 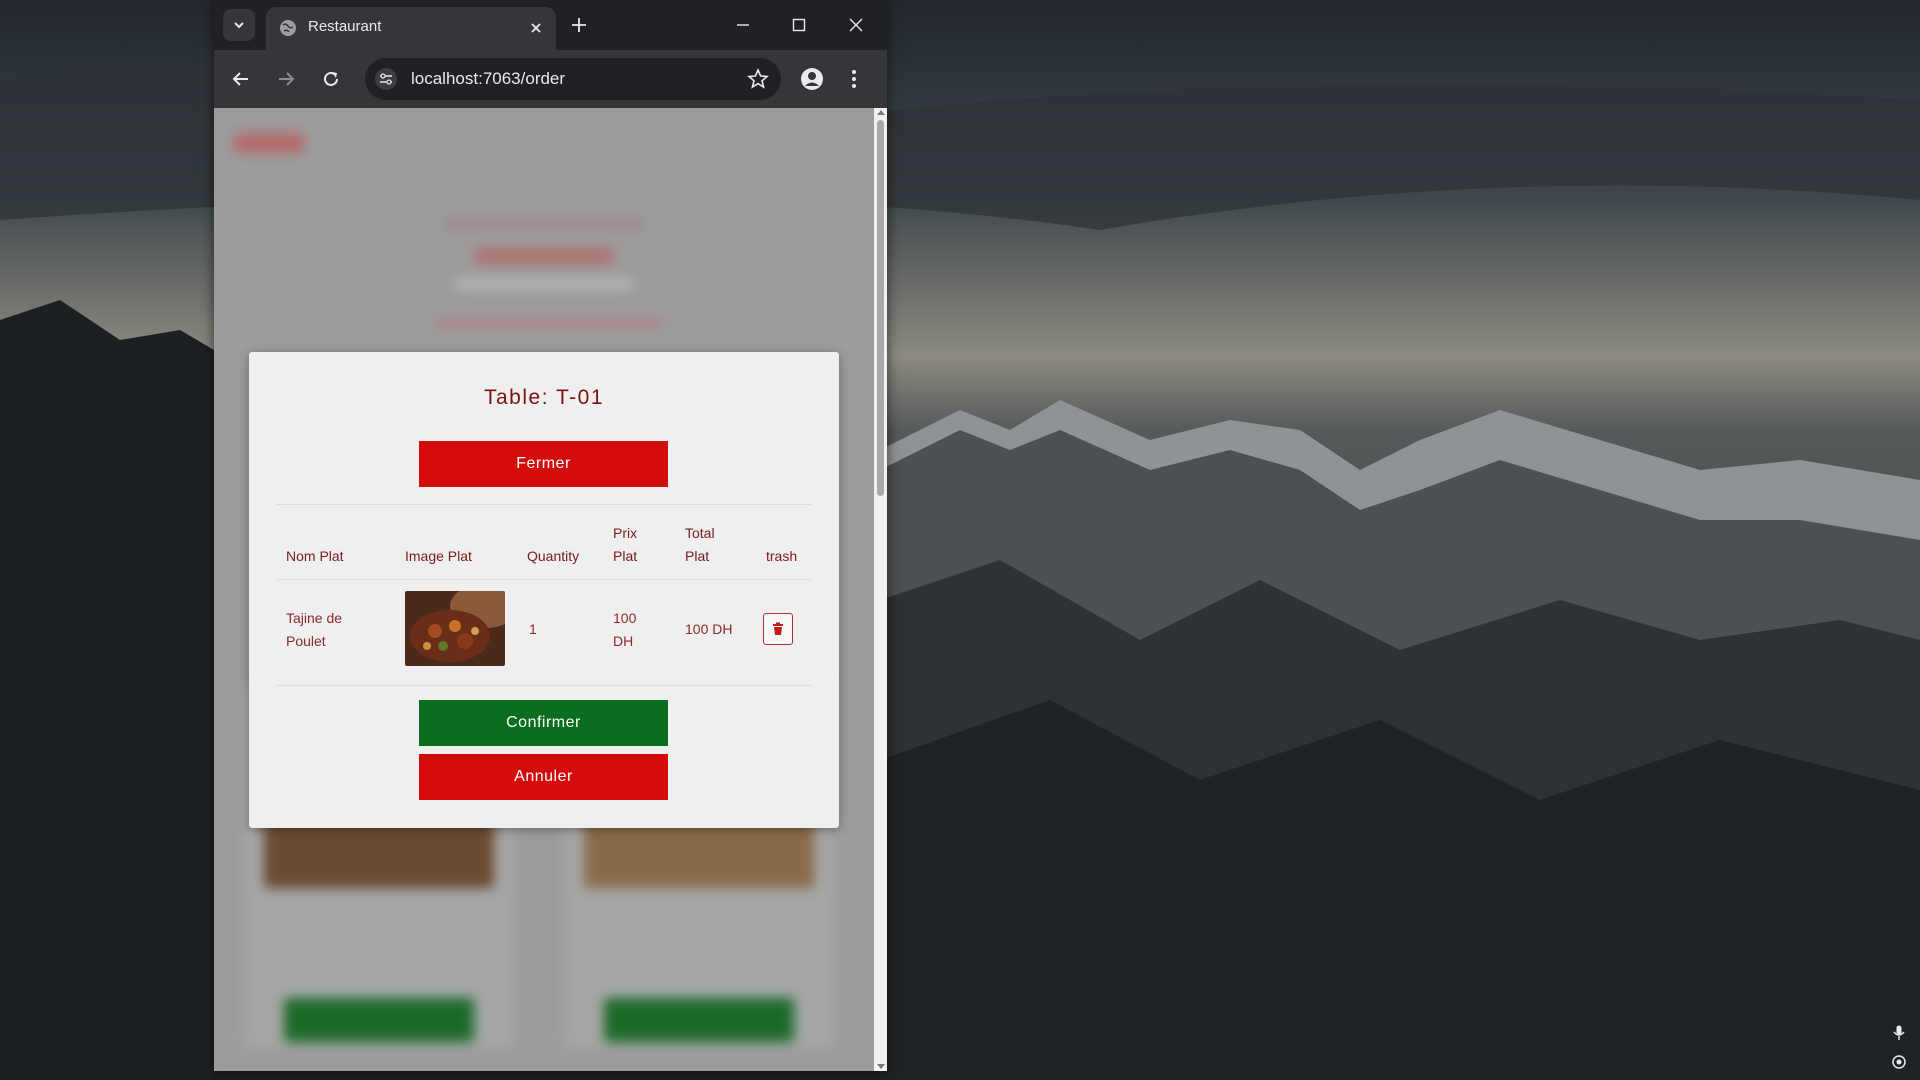 I want to click on microphone-indicator, so click(x=1899, y=1033).